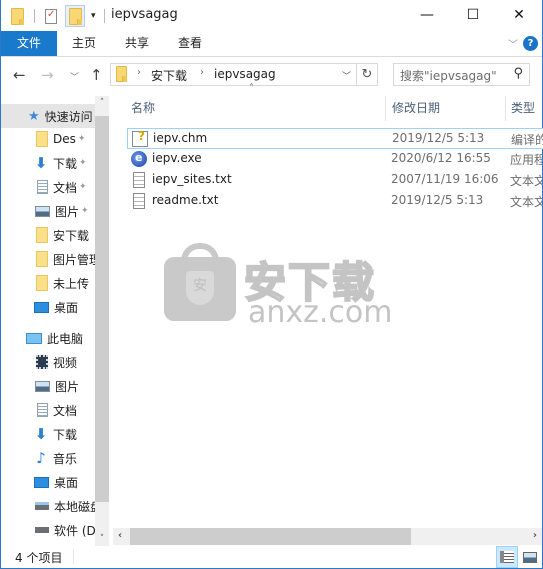 The width and height of the screenshot is (543, 569). What do you see at coordinates (320, 312) in the screenshot?
I see `watermark-text-en: anxz.com` at bounding box center [320, 312].